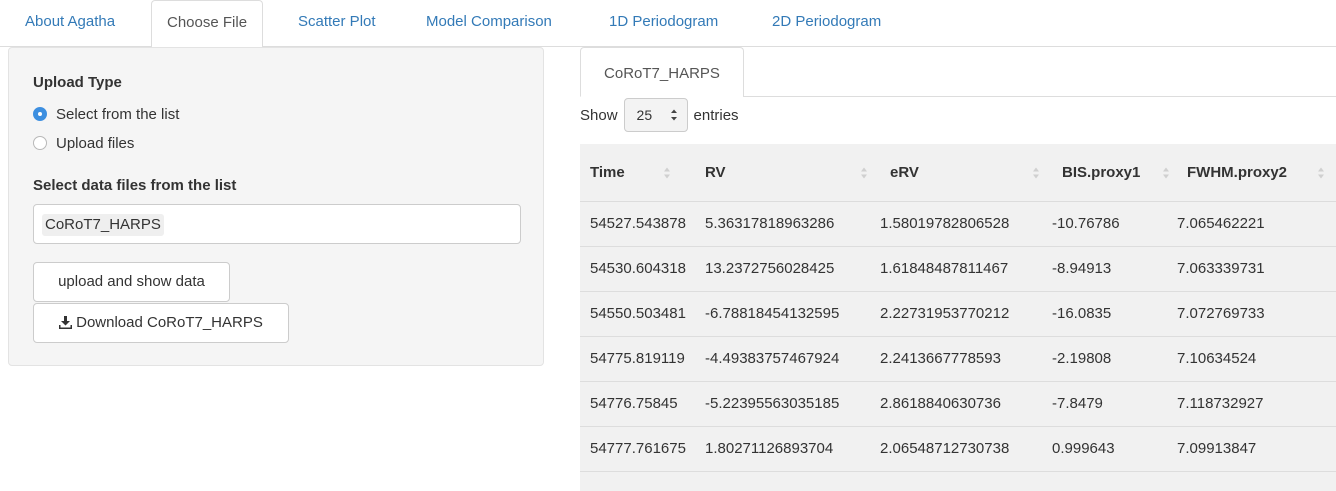 Image resolution: width=1336 pixels, height=491 pixels. I want to click on file-select-input: CoRoT7_HARPS, so click(277, 224).